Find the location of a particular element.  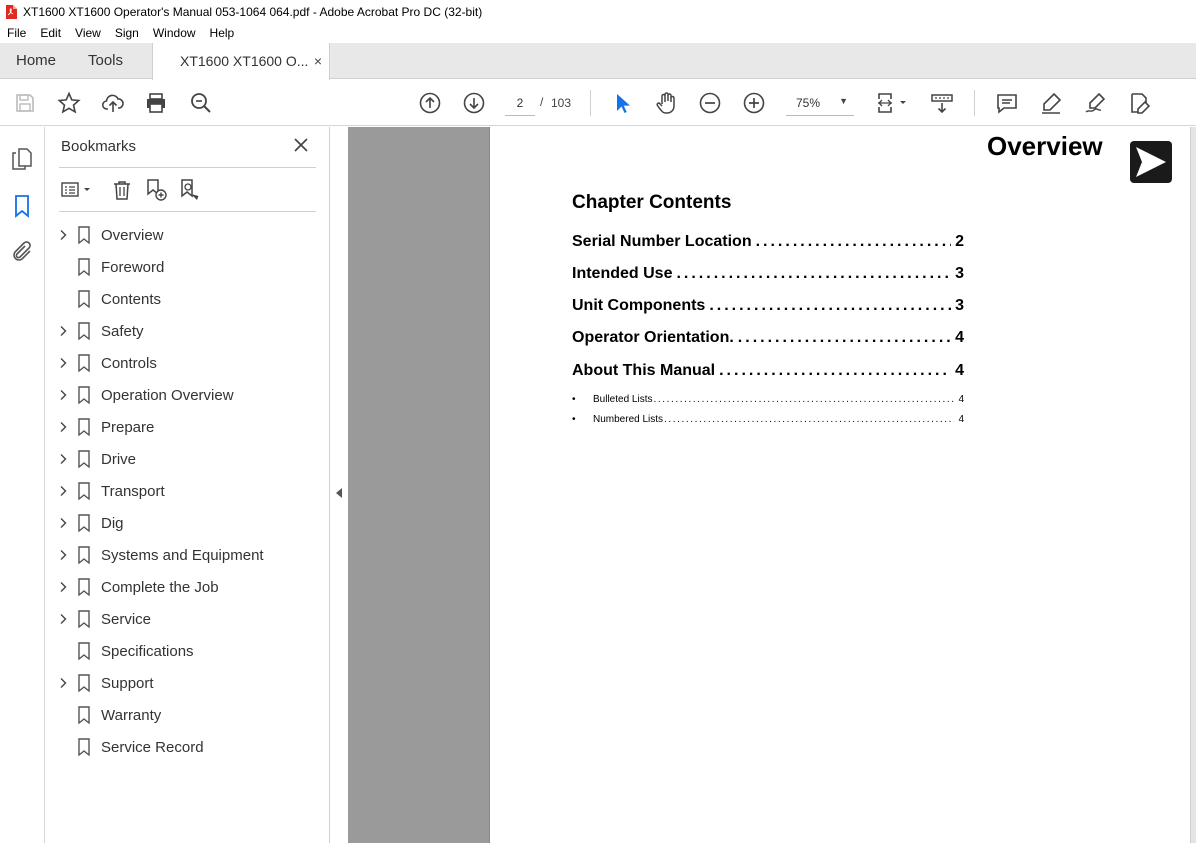

scroll-icon is located at coordinates (942, 103).